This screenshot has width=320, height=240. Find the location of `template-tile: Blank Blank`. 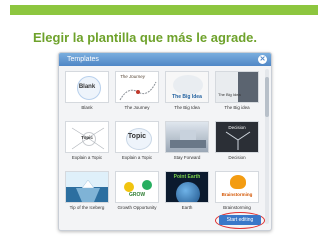

template-tile: Blank Blank is located at coordinates (87, 90).